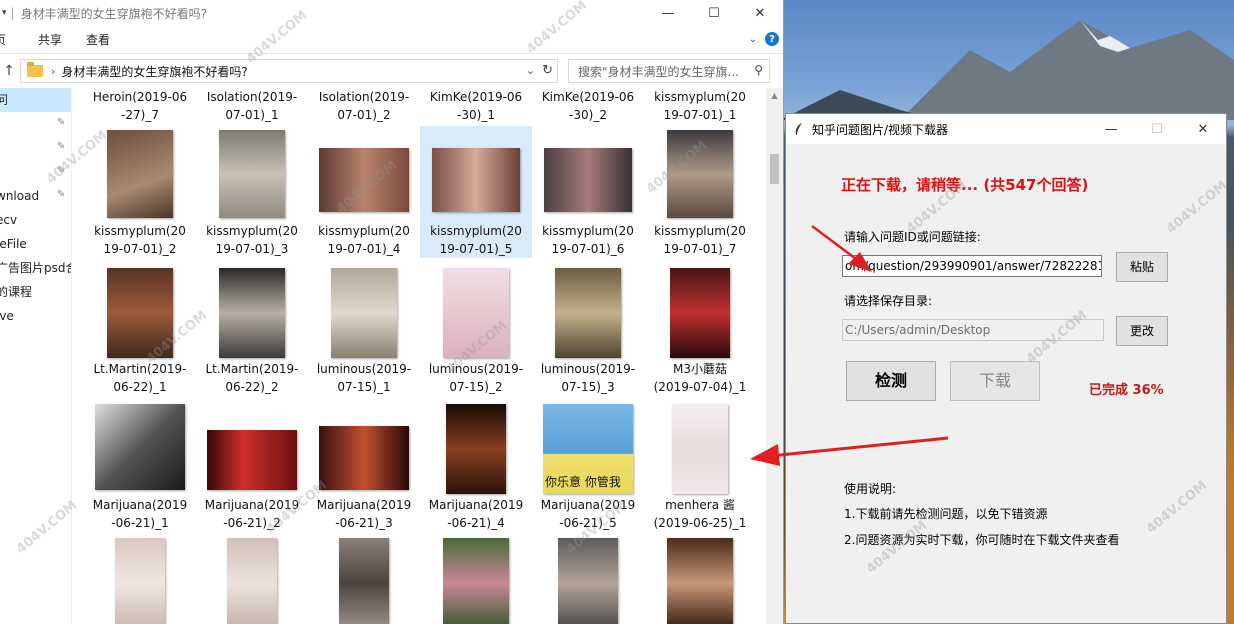 The image size is (1234, 624). I want to click on file-name: Isolation(2019- 07-01)_2, so click(364, 106).